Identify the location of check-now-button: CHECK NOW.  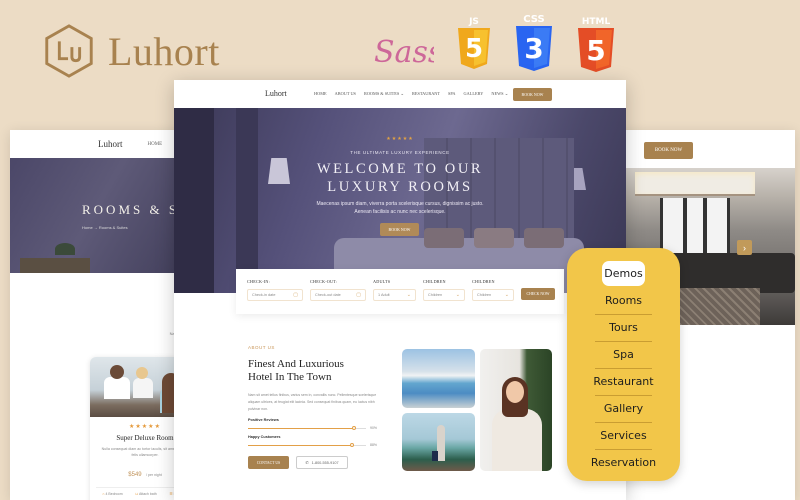
(538, 294).